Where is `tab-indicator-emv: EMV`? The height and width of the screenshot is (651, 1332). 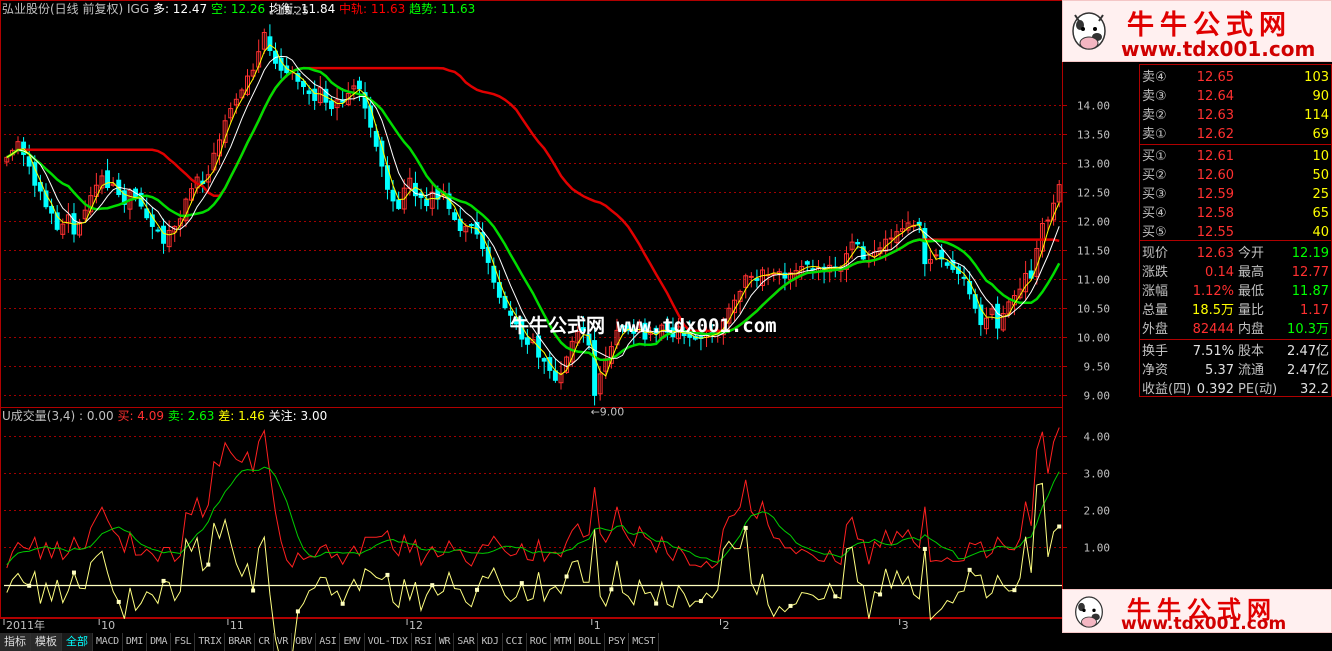 tab-indicator-emv: EMV is located at coordinates (352, 642).